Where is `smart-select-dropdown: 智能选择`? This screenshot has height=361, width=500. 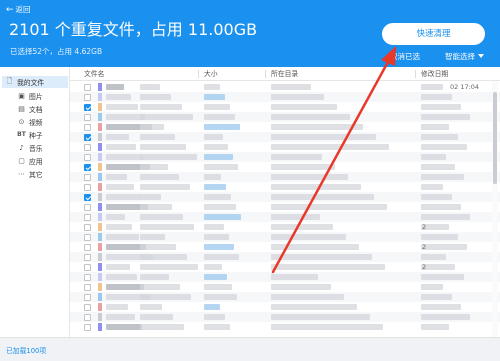
smart-select-dropdown: 智能选择 is located at coordinates (464, 56).